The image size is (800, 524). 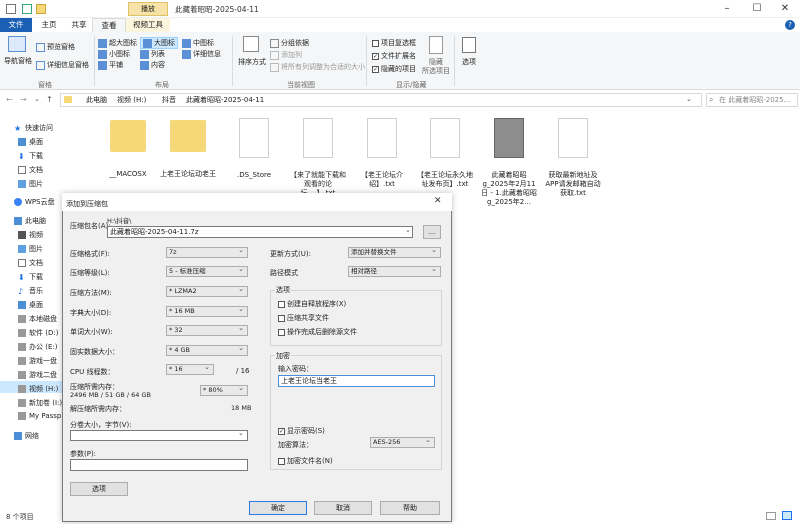 I want to click on nav-quick-access: ★ 快速访问, so click(x=33, y=128).